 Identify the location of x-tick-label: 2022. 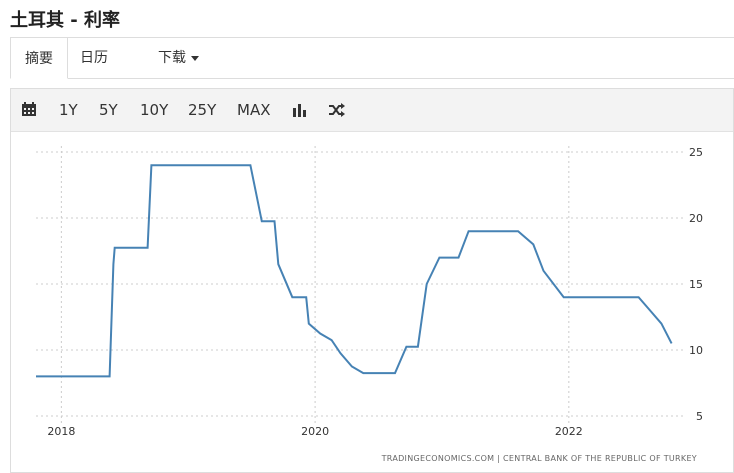
(569, 431).